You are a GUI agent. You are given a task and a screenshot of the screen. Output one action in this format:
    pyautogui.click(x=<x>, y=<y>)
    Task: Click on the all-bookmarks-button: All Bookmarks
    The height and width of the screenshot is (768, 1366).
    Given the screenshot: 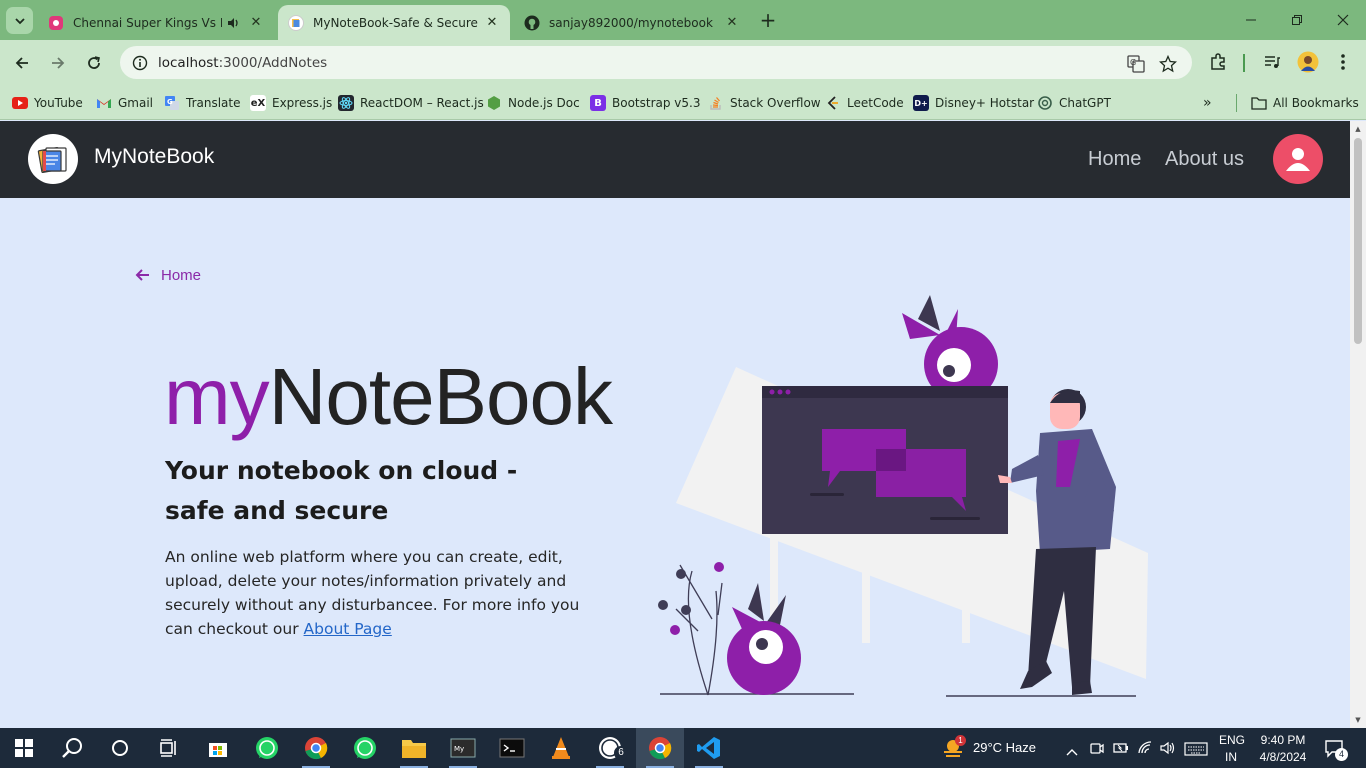 What is the action you would take?
    pyautogui.click(x=1305, y=103)
    